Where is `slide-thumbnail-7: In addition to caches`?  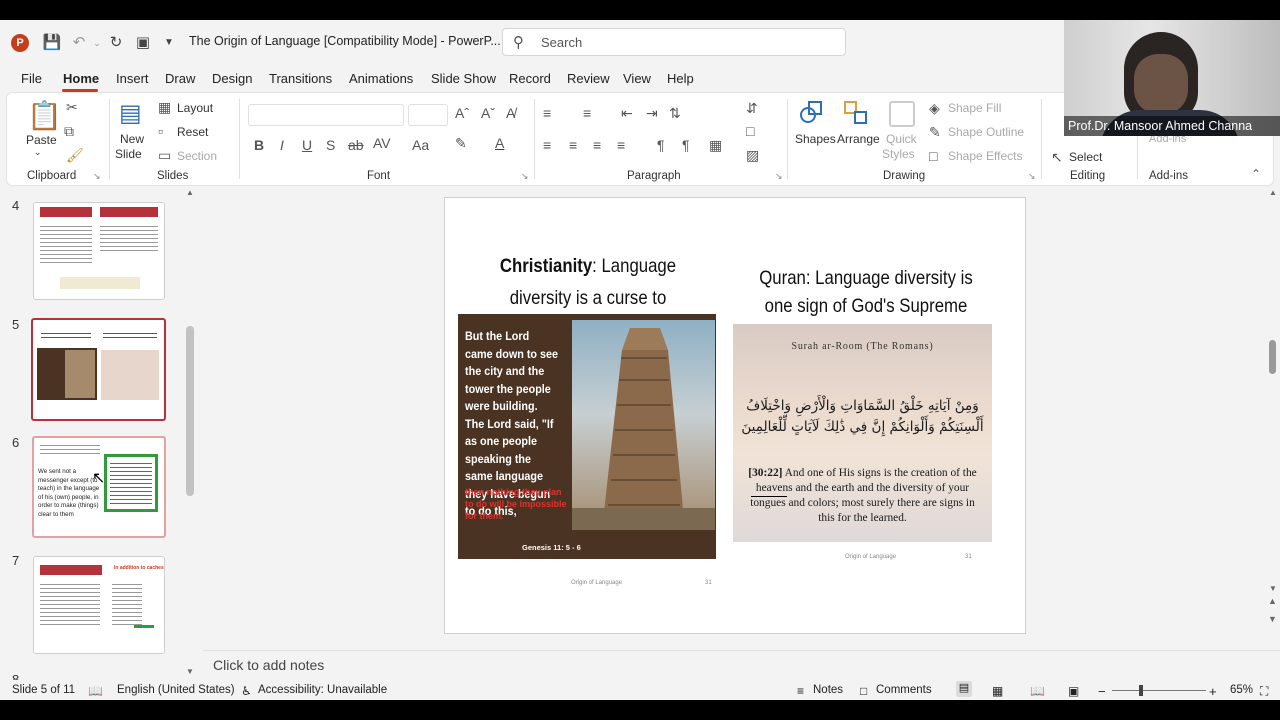
slide-thumbnail-7: In addition to caches is located at coordinates (99, 605).